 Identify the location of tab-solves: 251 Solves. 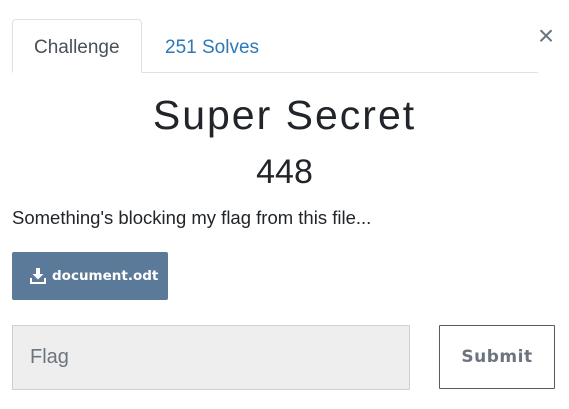
(212, 45).